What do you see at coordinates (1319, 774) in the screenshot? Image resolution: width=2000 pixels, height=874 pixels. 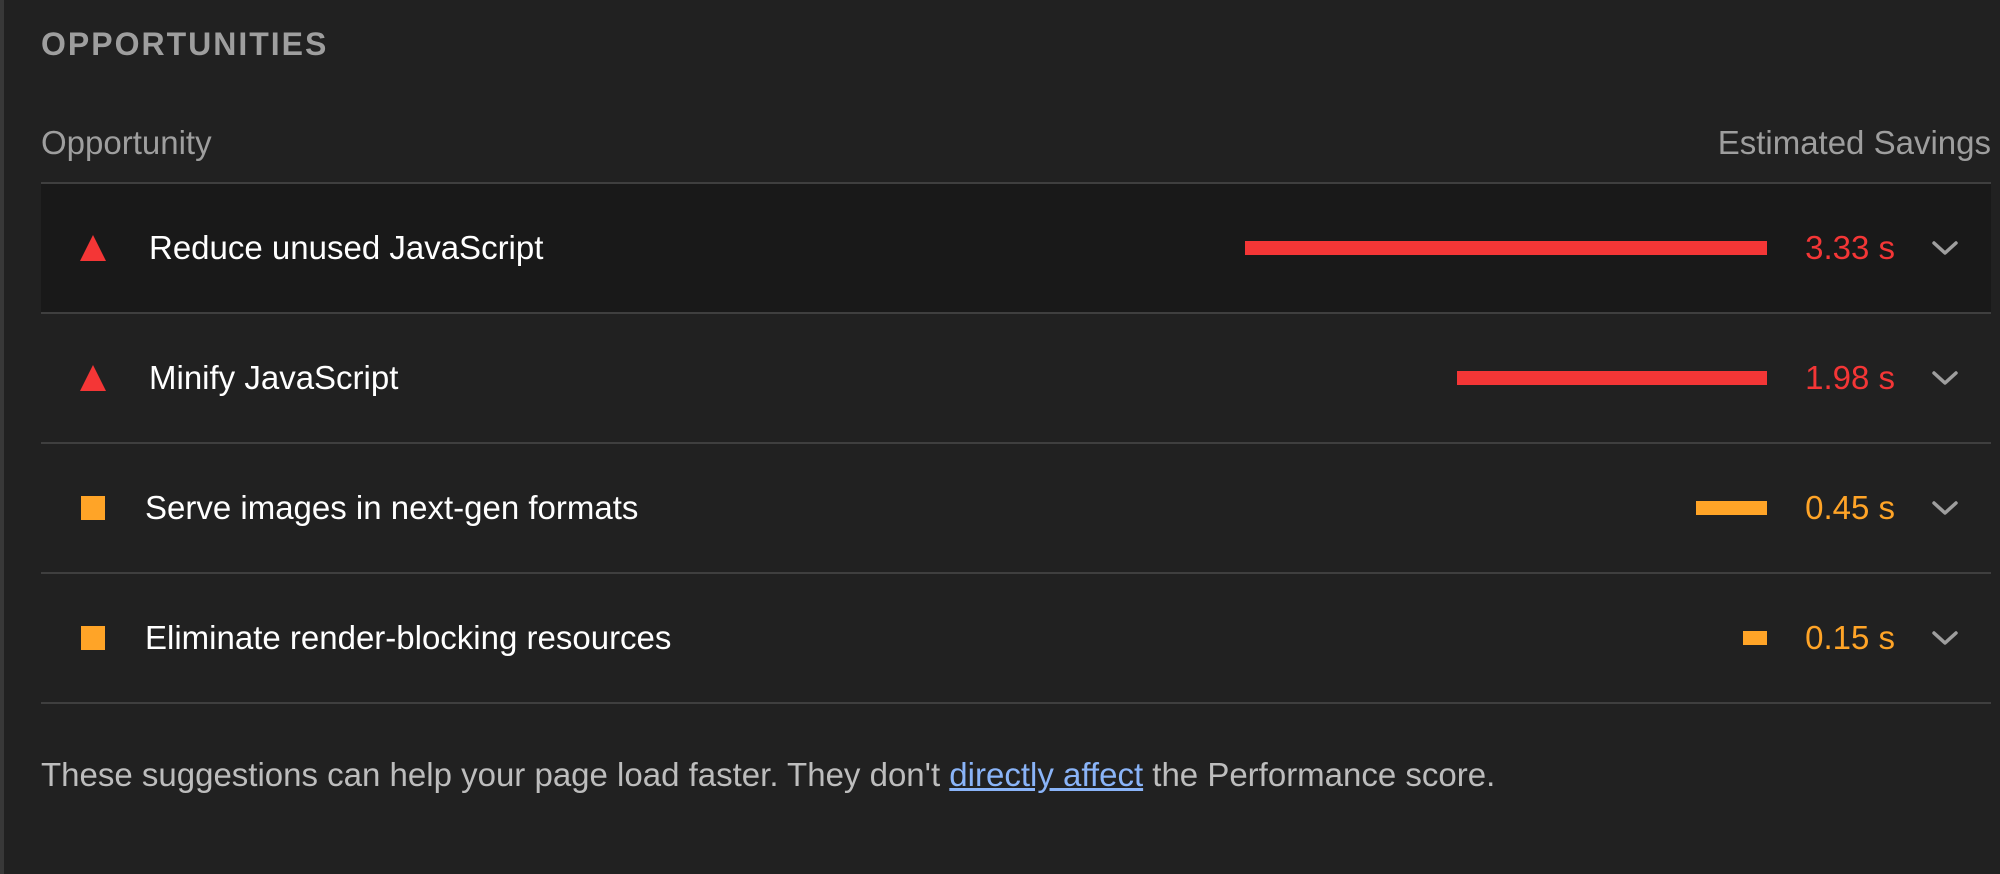 I see `footer-text-after: the Performance score.` at bounding box center [1319, 774].